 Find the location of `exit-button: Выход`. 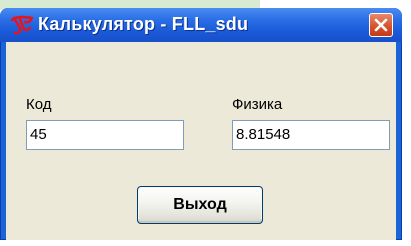

exit-button: Выход is located at coordinates (200, 205).